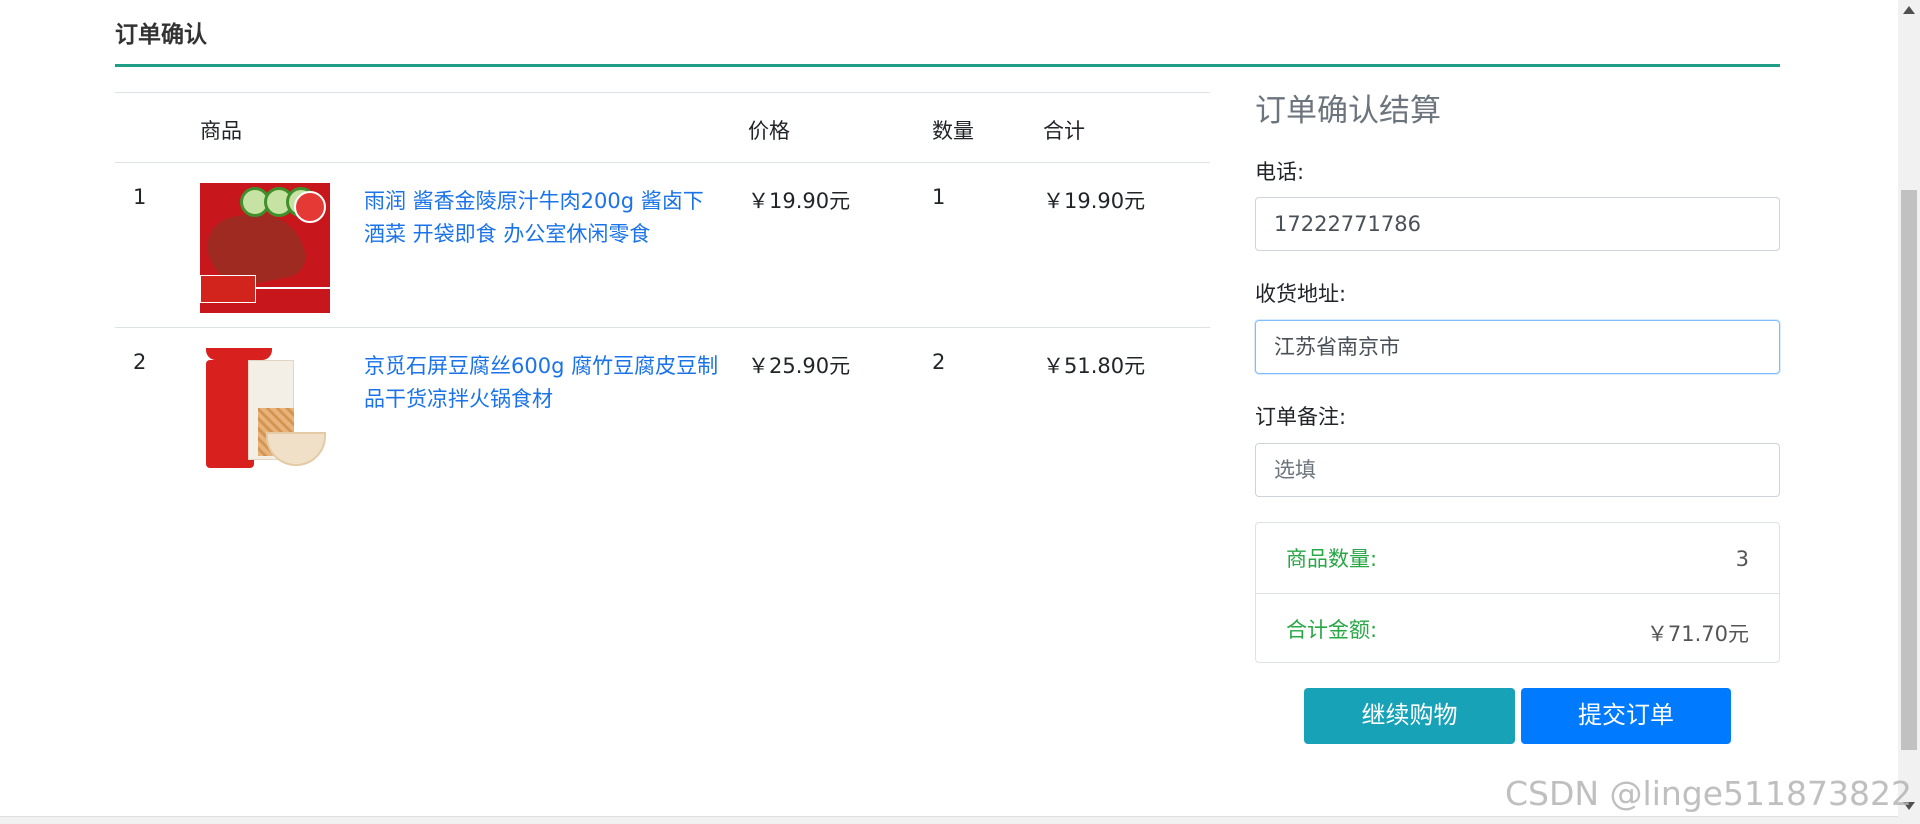  I want to click on summary-total-row: 合计金额: ￥71.70元, so click(1517, 628).